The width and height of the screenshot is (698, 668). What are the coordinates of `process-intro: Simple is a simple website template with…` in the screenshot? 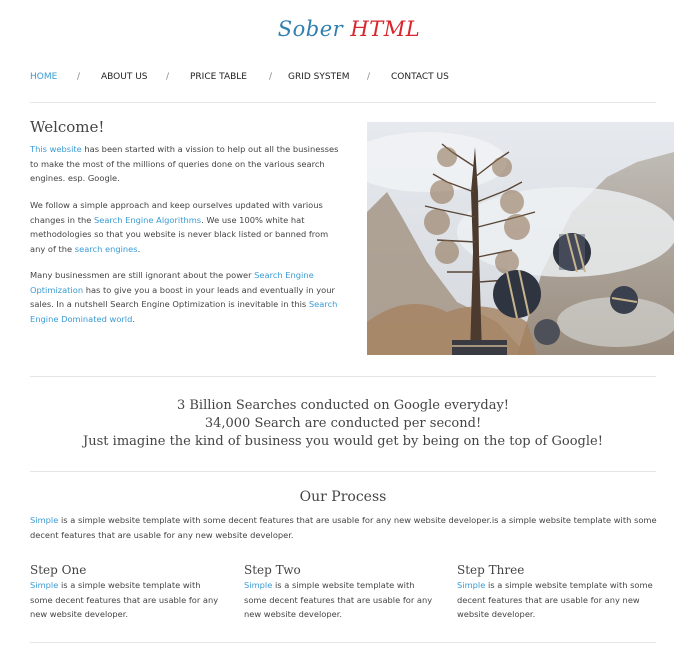 It's located at (343, 527).